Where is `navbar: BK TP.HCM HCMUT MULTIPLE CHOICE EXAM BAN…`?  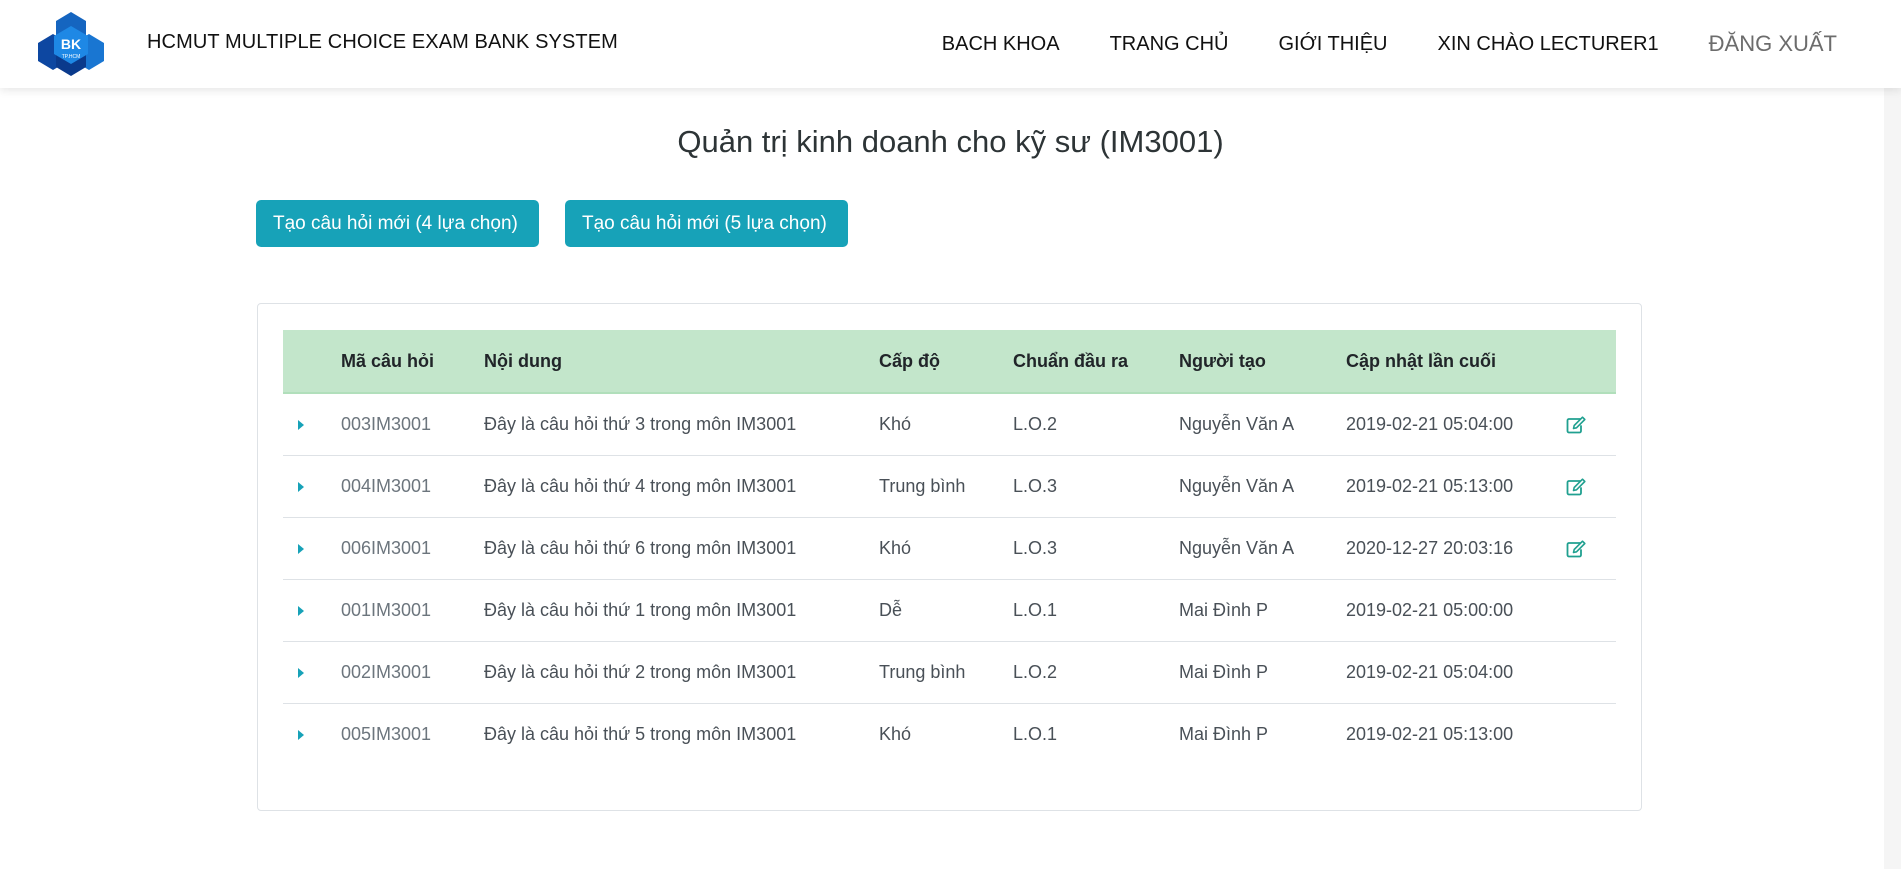 navbar: BK TP.HCM HCMUT MULTIPLE CHOICE EXAM BAN… is located at coordinates (950, 44).